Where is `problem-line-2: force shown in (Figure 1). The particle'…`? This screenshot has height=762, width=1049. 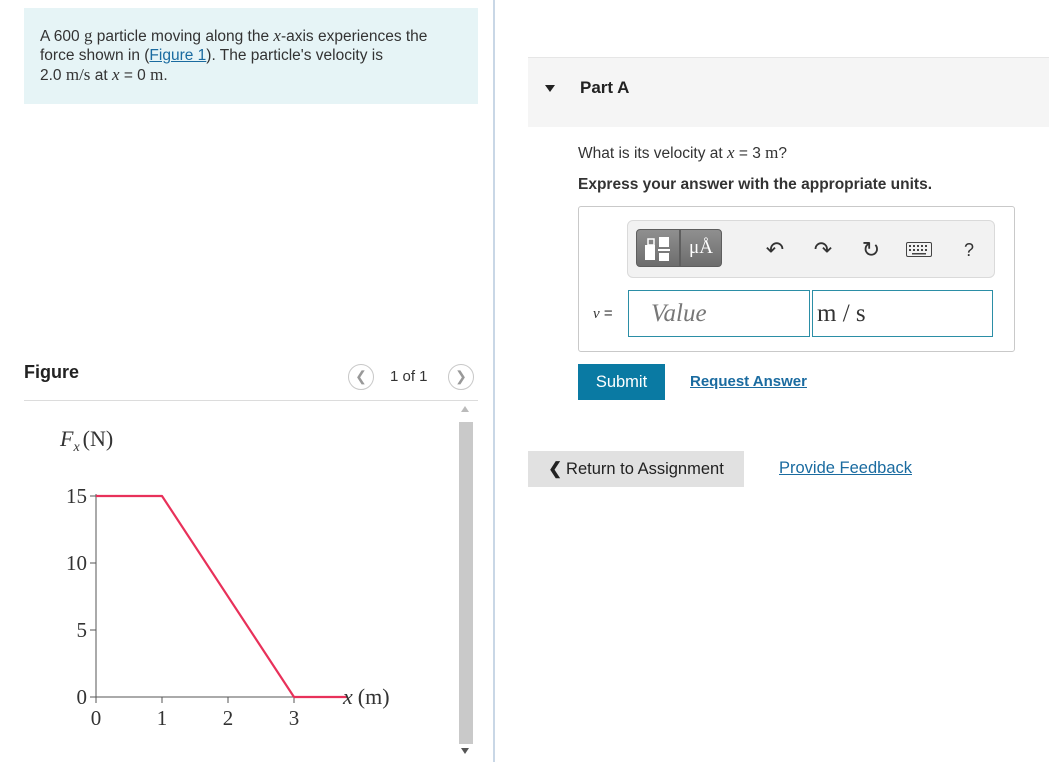 problem-line-2: force shown in (Figure 1). The particle'… is located at coordinates (251, 55).